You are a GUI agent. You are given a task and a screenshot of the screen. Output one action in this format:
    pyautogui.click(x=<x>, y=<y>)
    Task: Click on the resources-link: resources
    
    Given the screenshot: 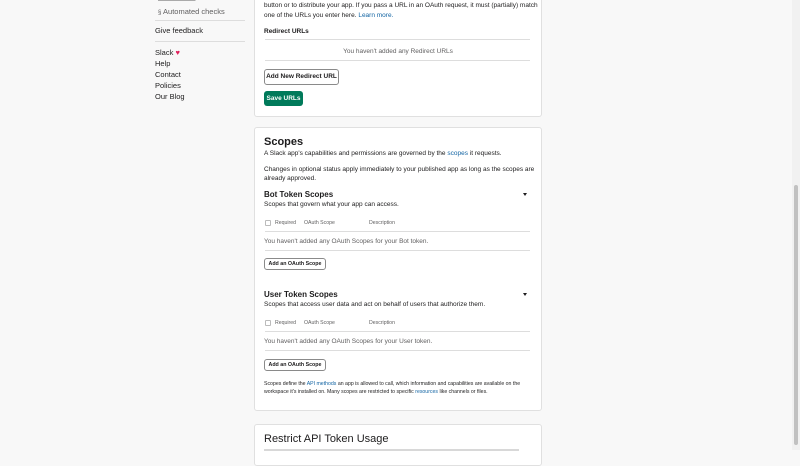 What is the action you would take?
    pyautogui.click(x=426, y=392)
    